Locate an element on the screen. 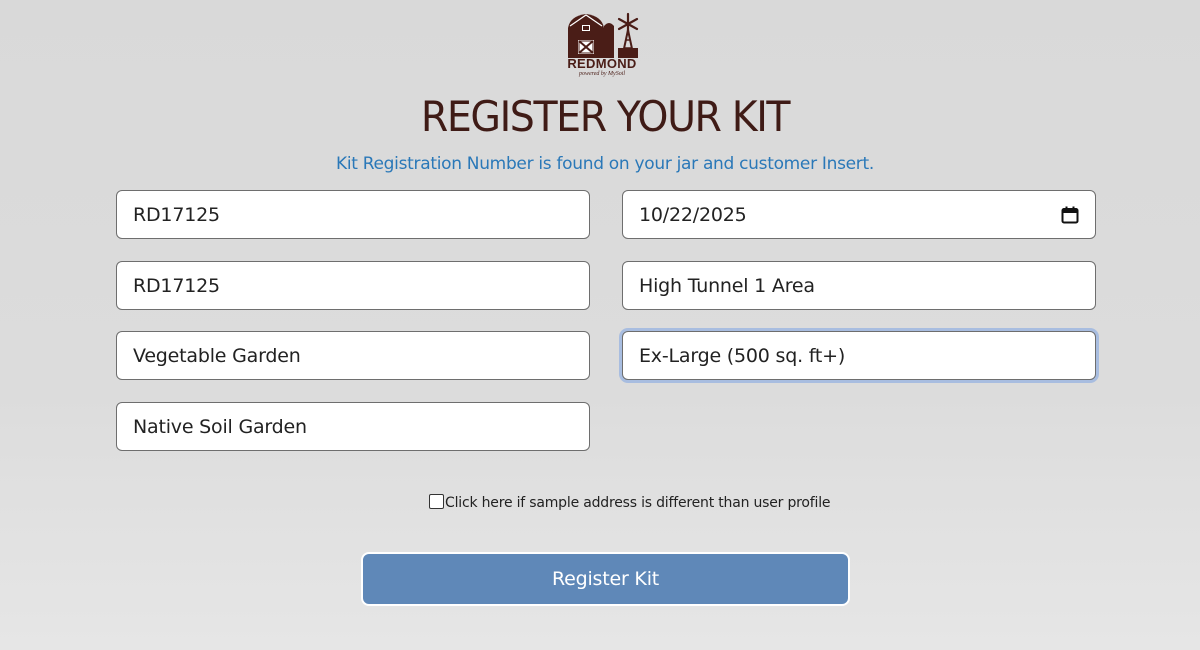  soil-type-select: Native Soil Garden is located at coordinates (353, 426).